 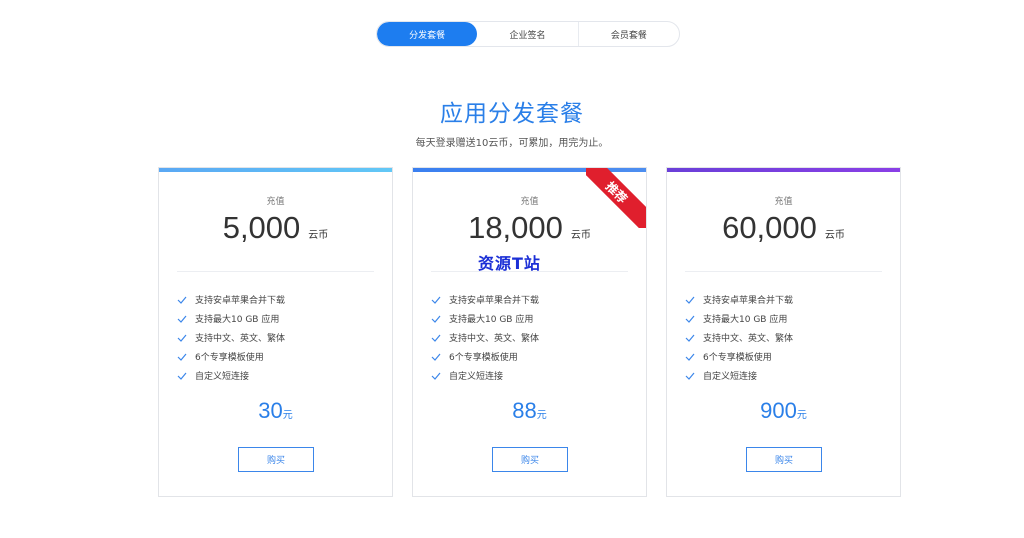 What do you see at coordinates (629, 34) in the screenshot?
I see `tab-membership: 会员套餐` at bounding box center [629, 34].